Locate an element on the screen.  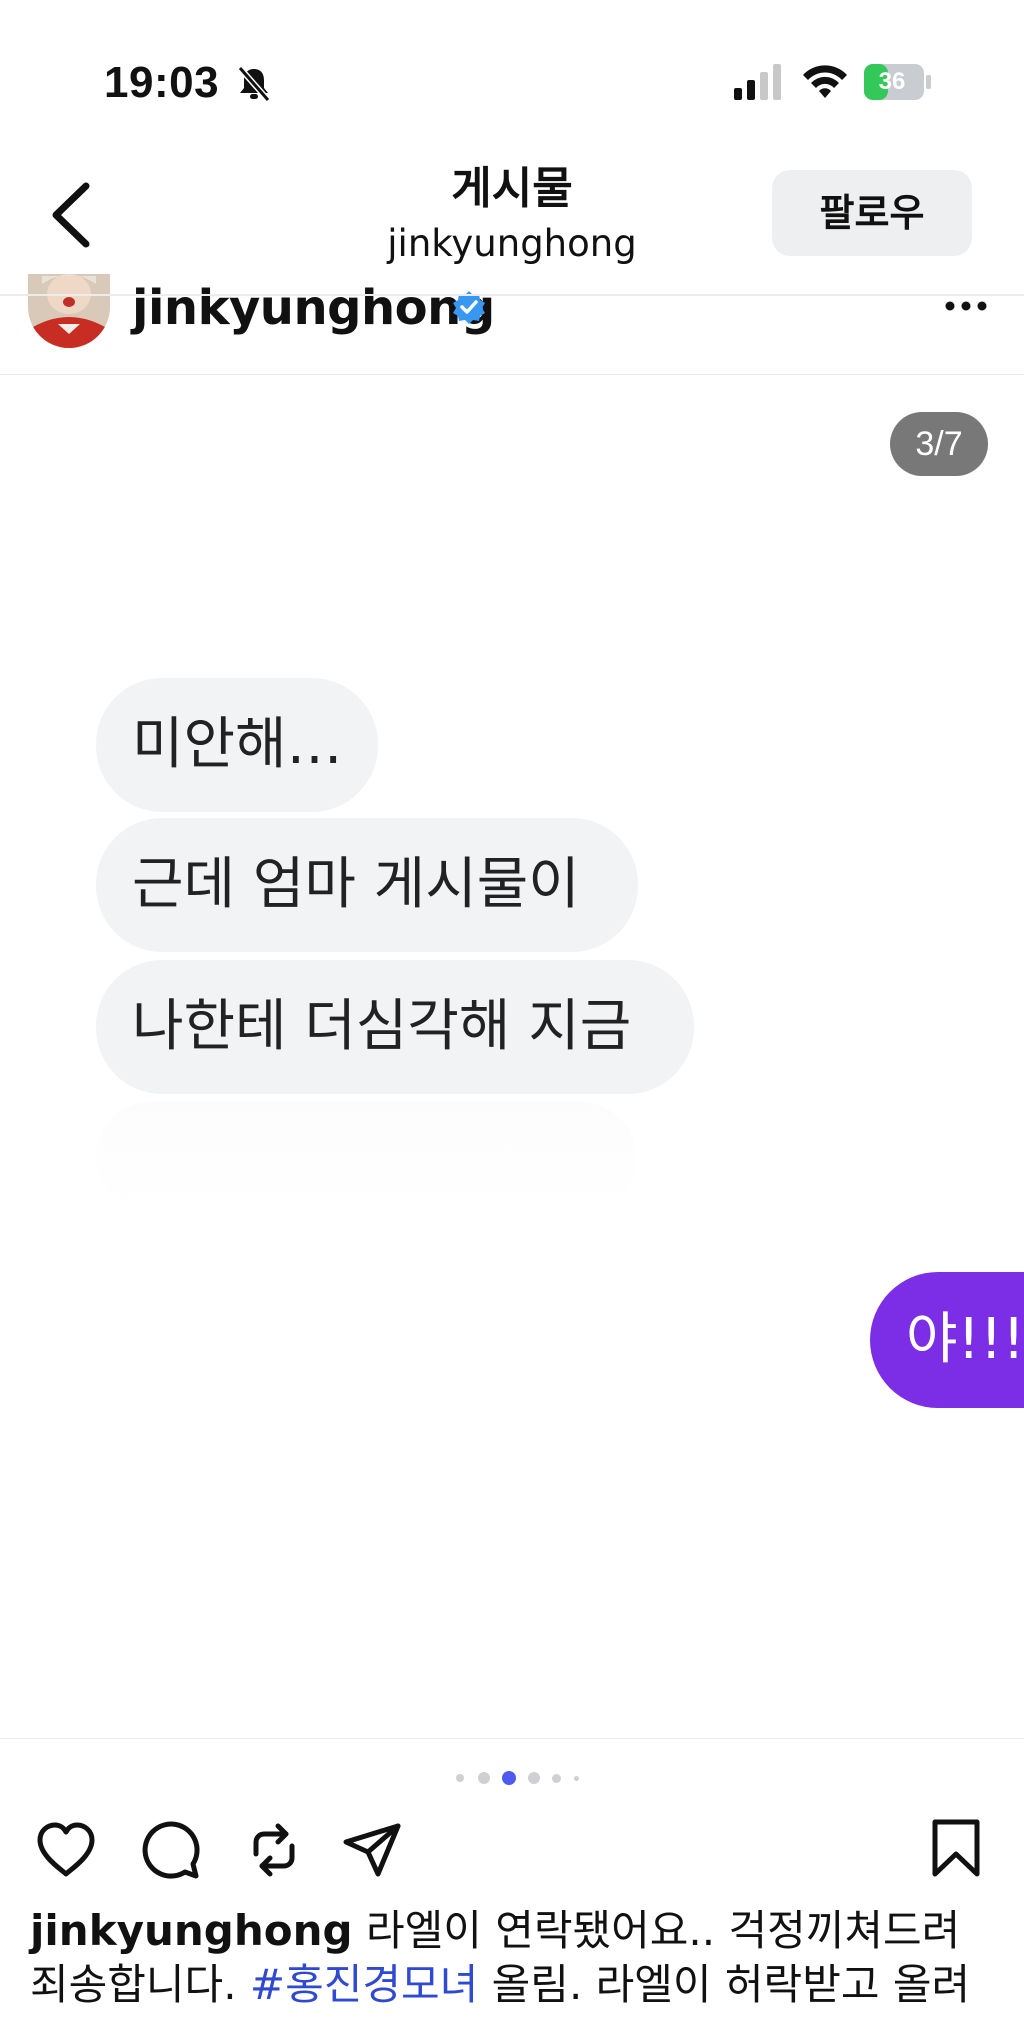
battery-icon: 36 is located at coordinates (899, 82).